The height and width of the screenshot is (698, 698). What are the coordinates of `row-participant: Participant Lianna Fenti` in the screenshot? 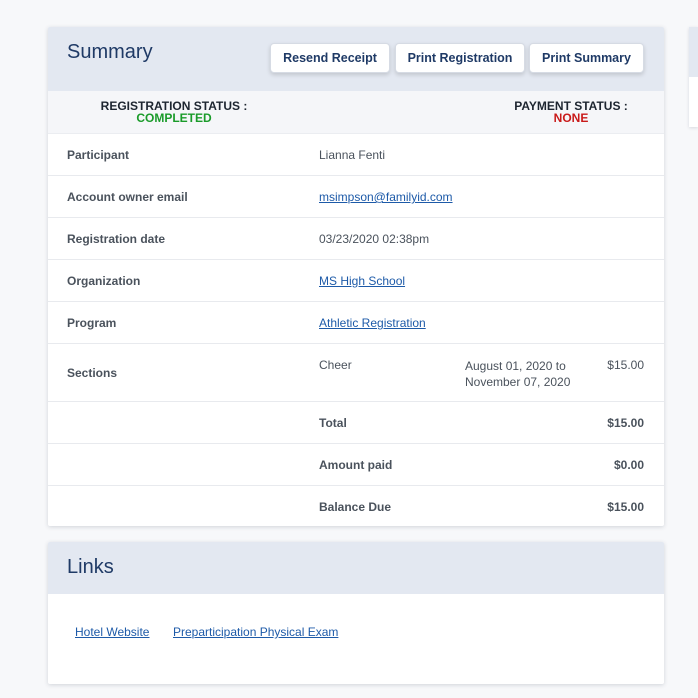 It's located at (356, 155).